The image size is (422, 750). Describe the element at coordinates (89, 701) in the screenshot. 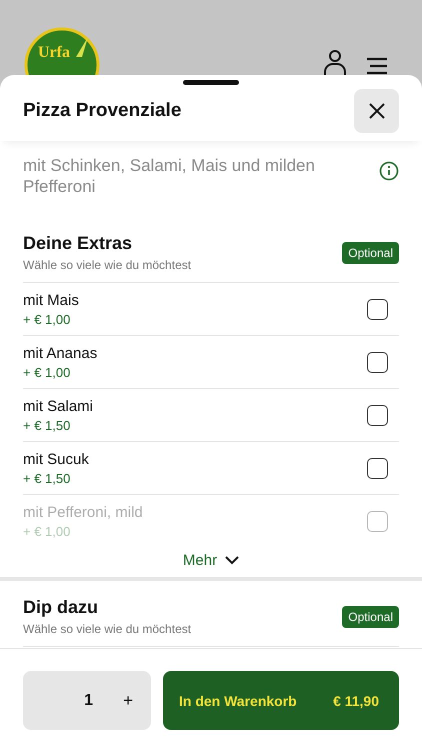

I see `quantity-value: 1` at that location.